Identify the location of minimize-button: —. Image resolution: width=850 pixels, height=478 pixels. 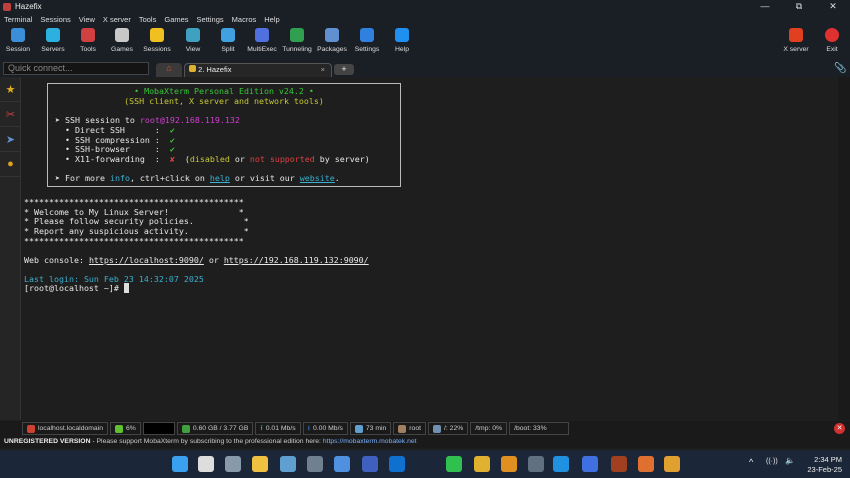
(765, 6).